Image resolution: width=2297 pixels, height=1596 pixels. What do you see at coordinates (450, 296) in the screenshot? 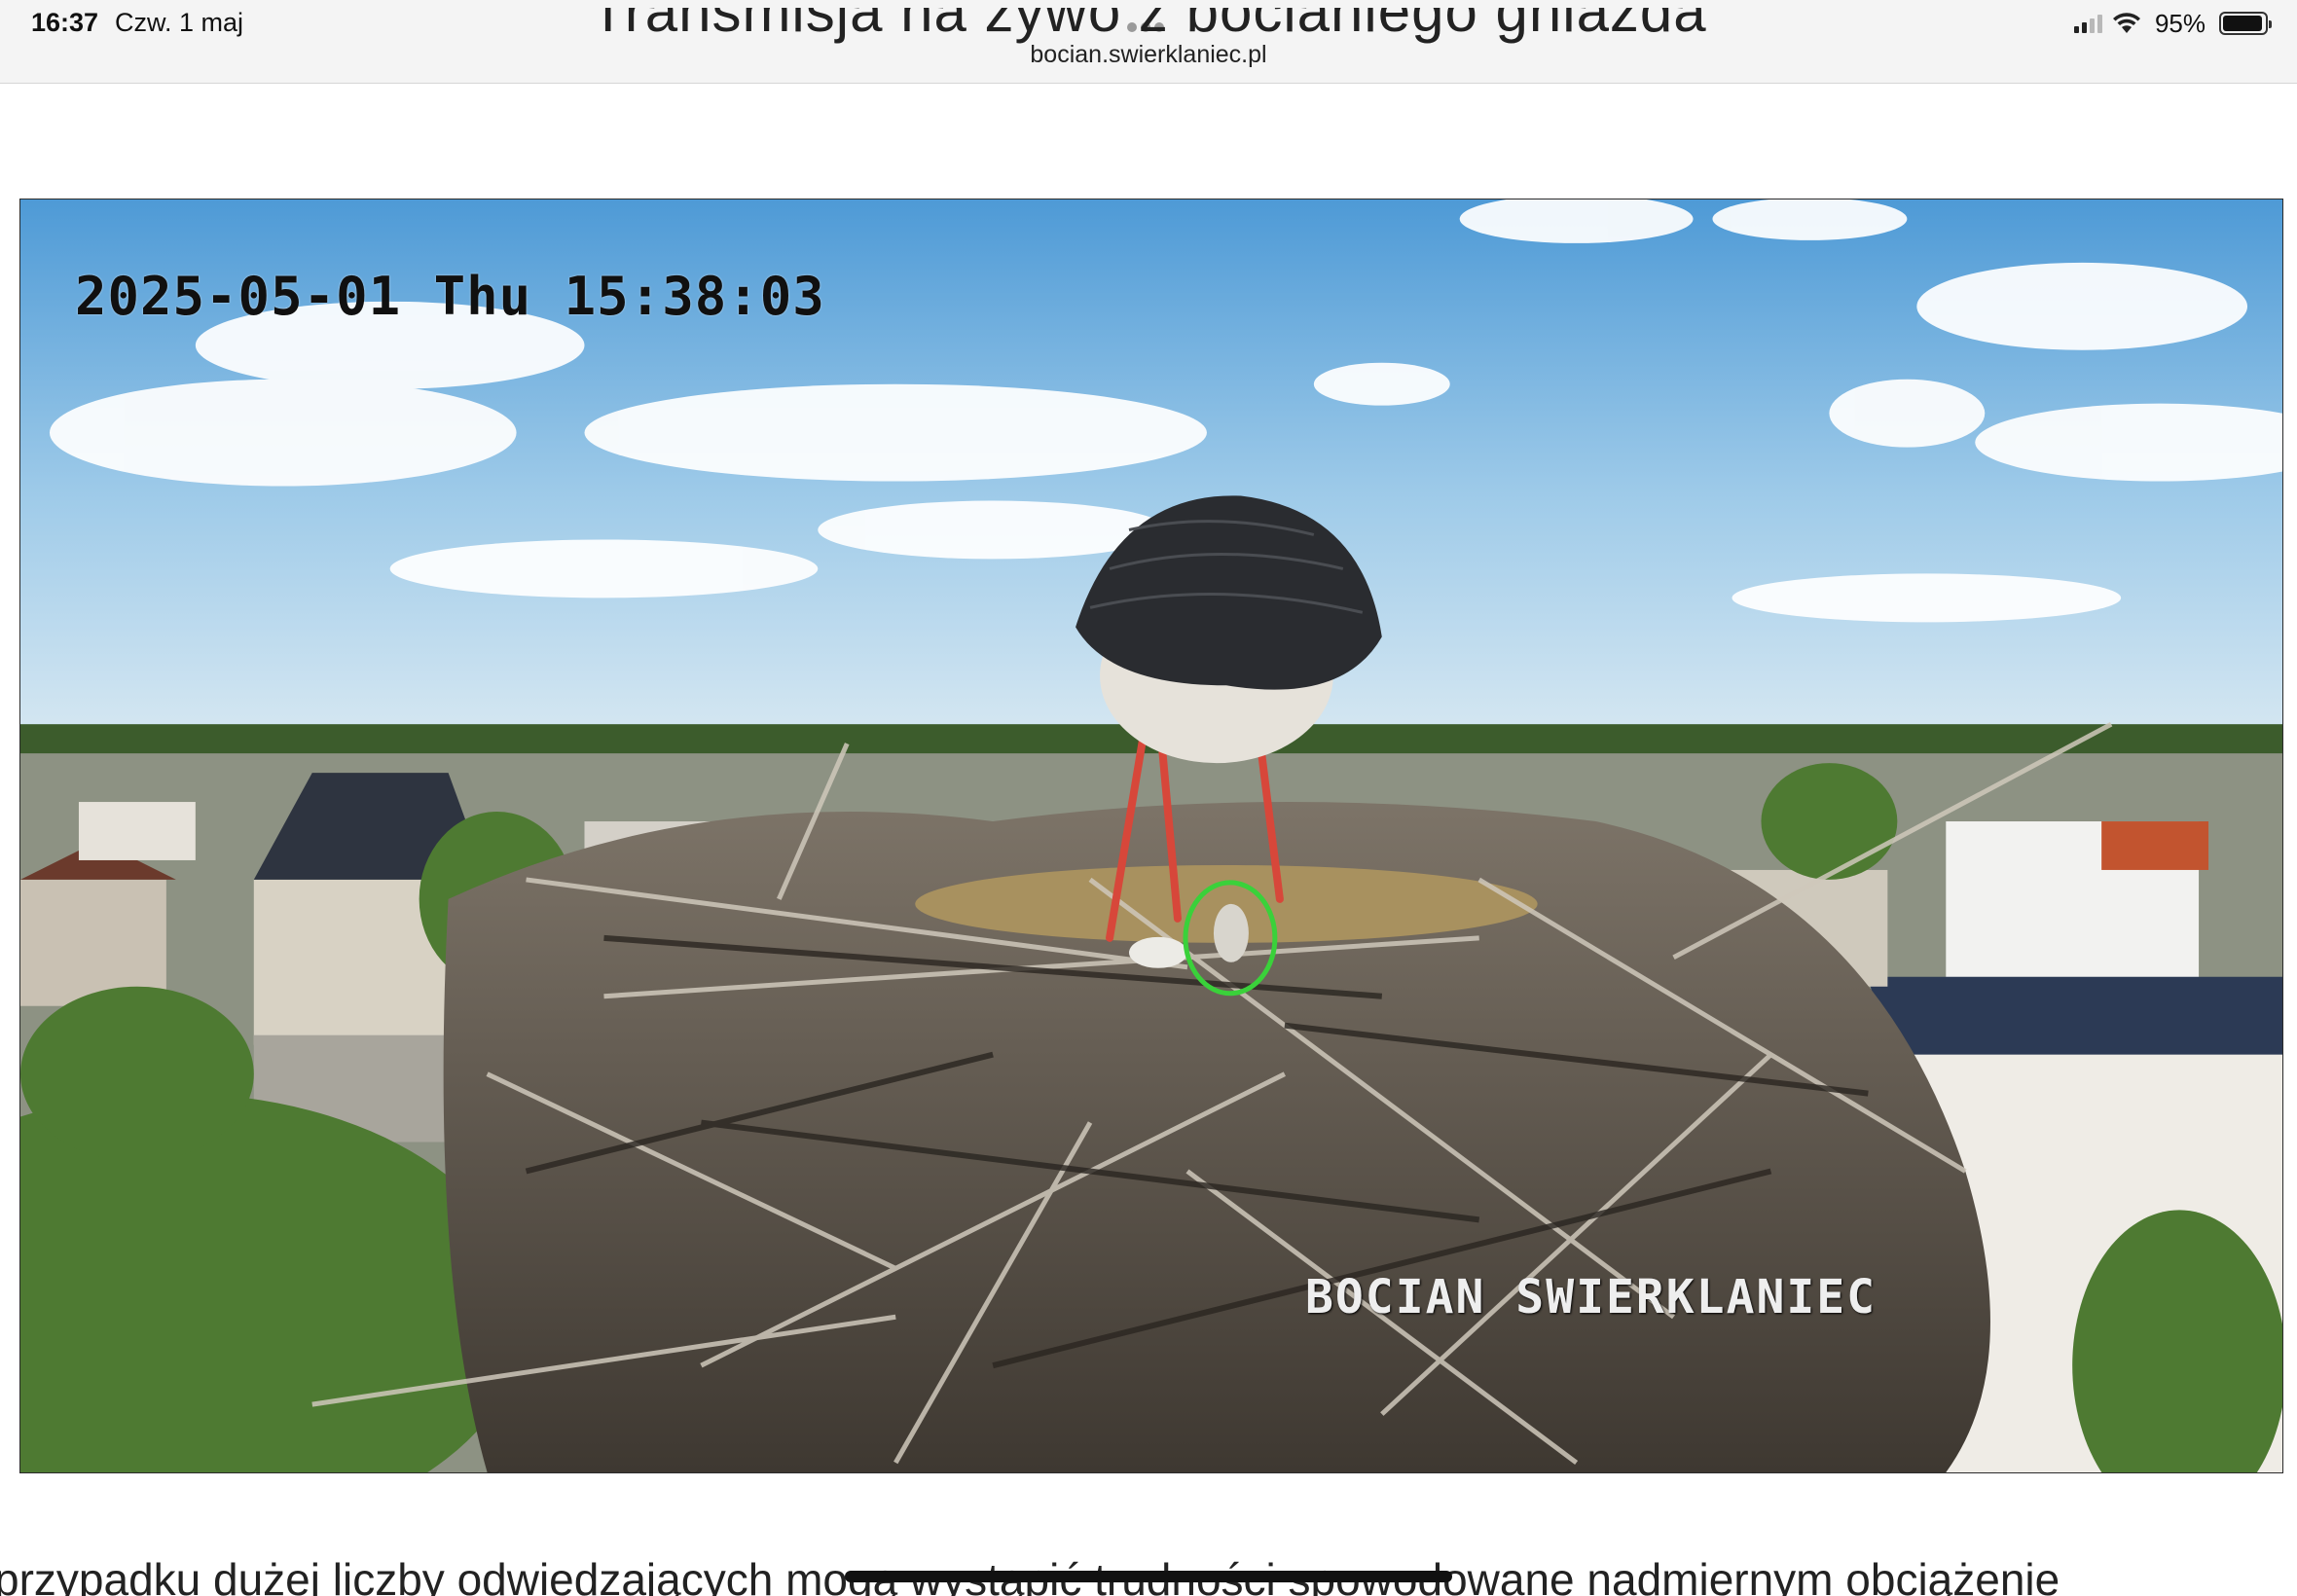
I see `stream-timestamp: 2025-05-01 Thu 15:38:03` at bounding box center [450, 296].